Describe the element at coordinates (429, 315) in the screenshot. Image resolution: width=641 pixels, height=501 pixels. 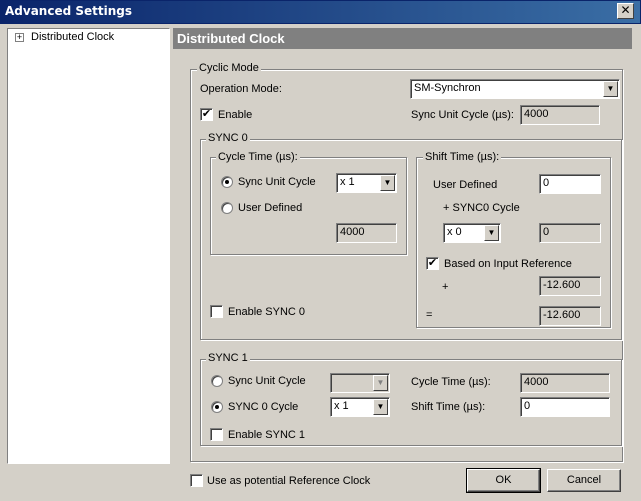
I see `shift-equals-label: =` at that location.